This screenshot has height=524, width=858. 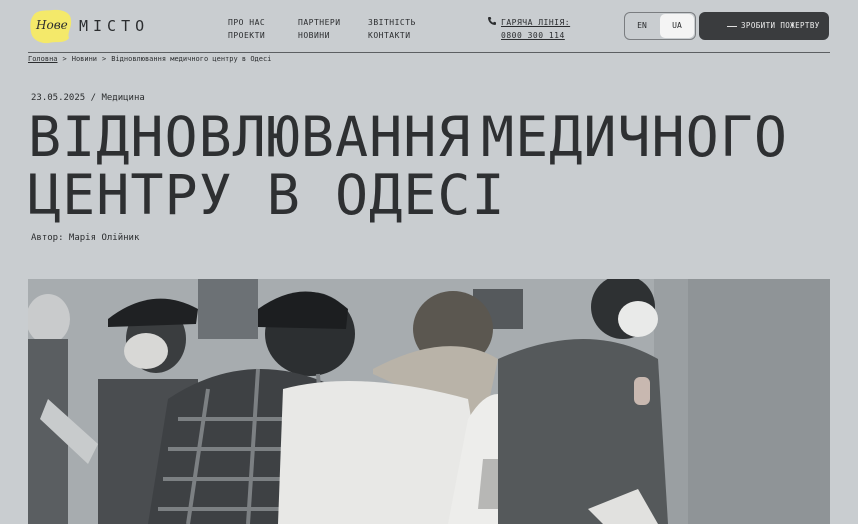 I want to click on language-switcher: EN UA, so click(x=660, y=26).